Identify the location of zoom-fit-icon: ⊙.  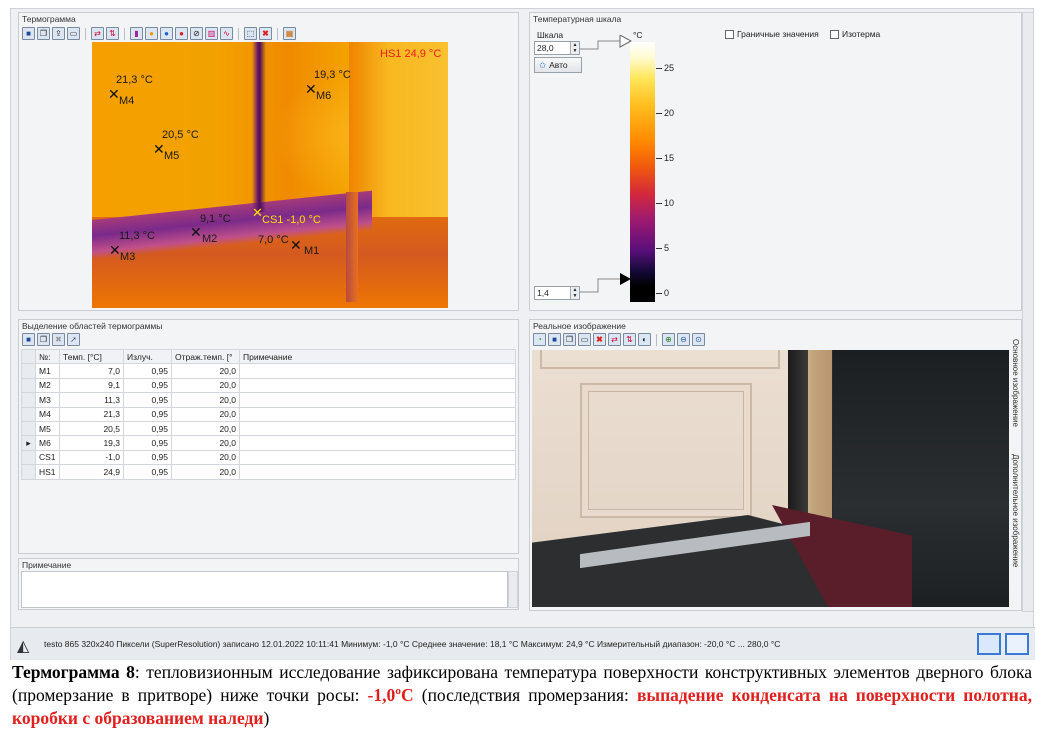
(698, 339).